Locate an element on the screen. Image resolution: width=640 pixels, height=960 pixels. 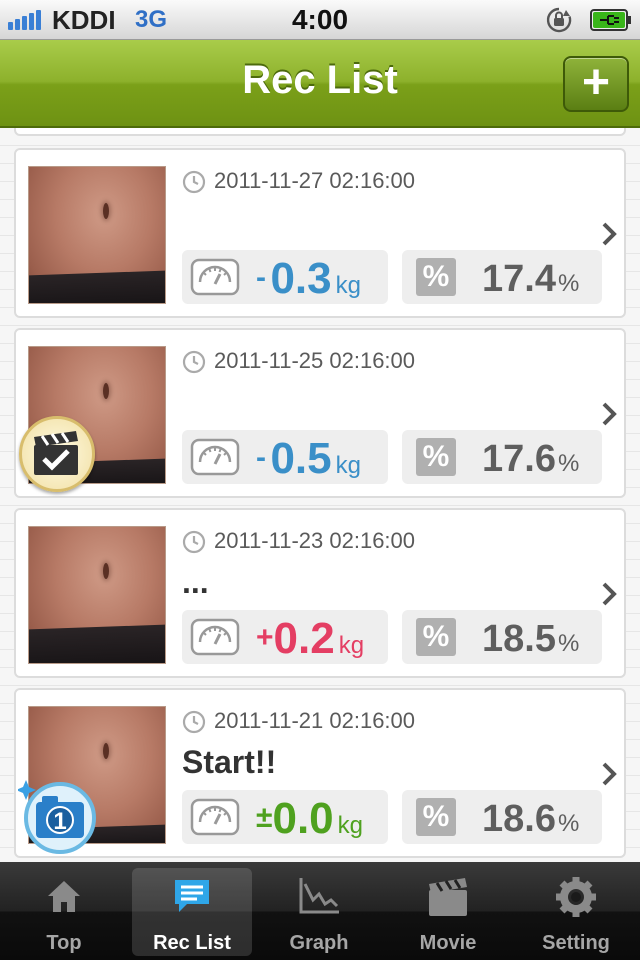
tab-label: Graph is located at coordinates (319, 943).